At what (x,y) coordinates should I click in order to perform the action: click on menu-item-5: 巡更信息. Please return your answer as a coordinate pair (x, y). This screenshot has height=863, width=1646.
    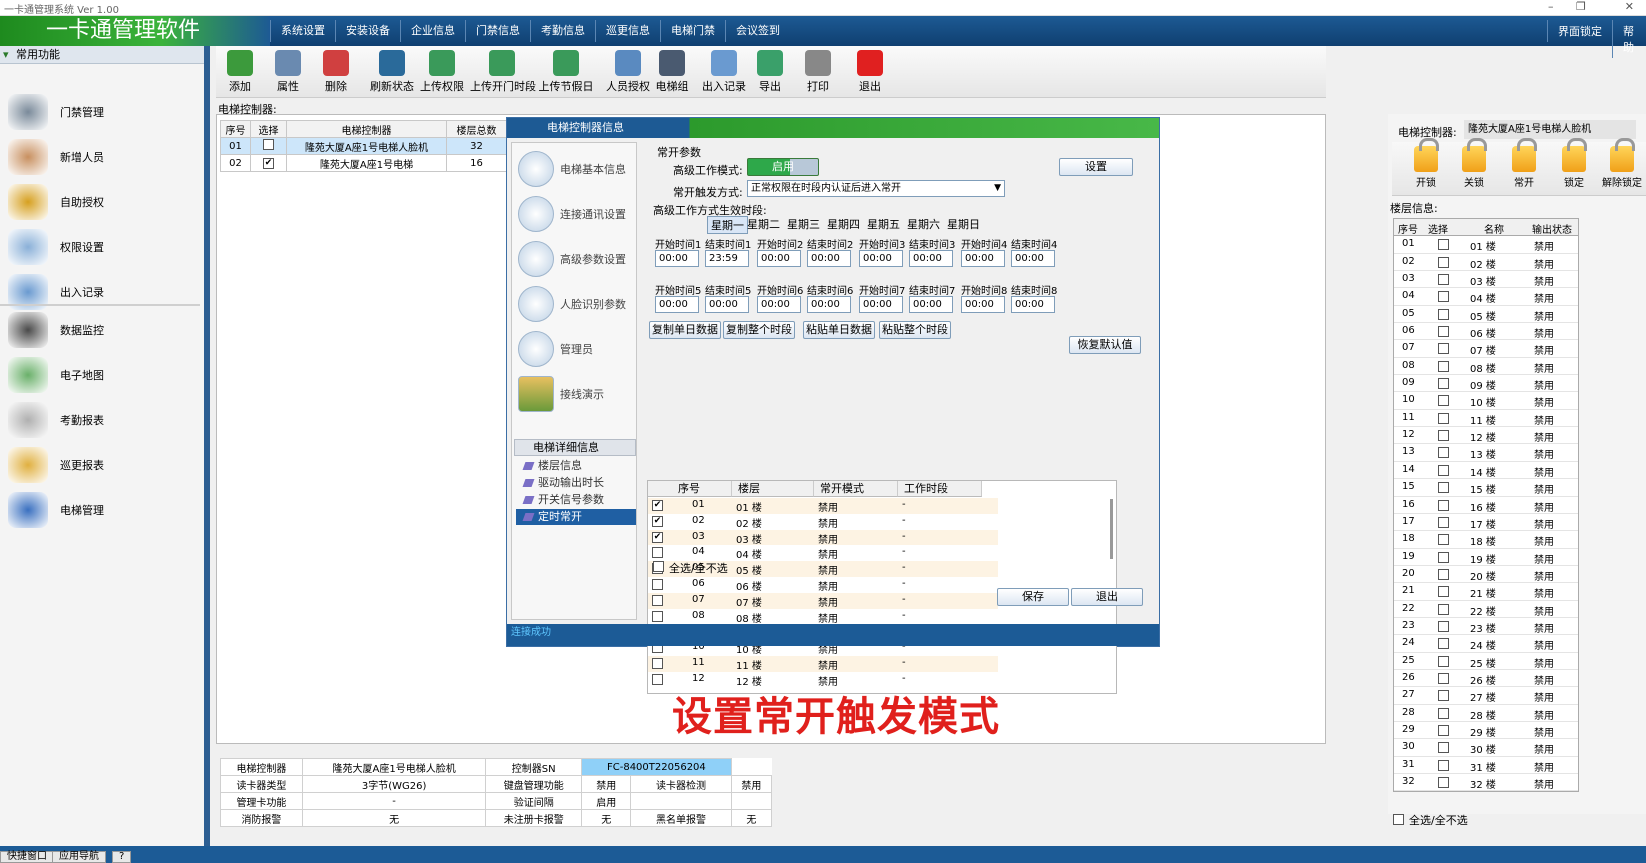
    Looking at the image, I should click on (627, 31).